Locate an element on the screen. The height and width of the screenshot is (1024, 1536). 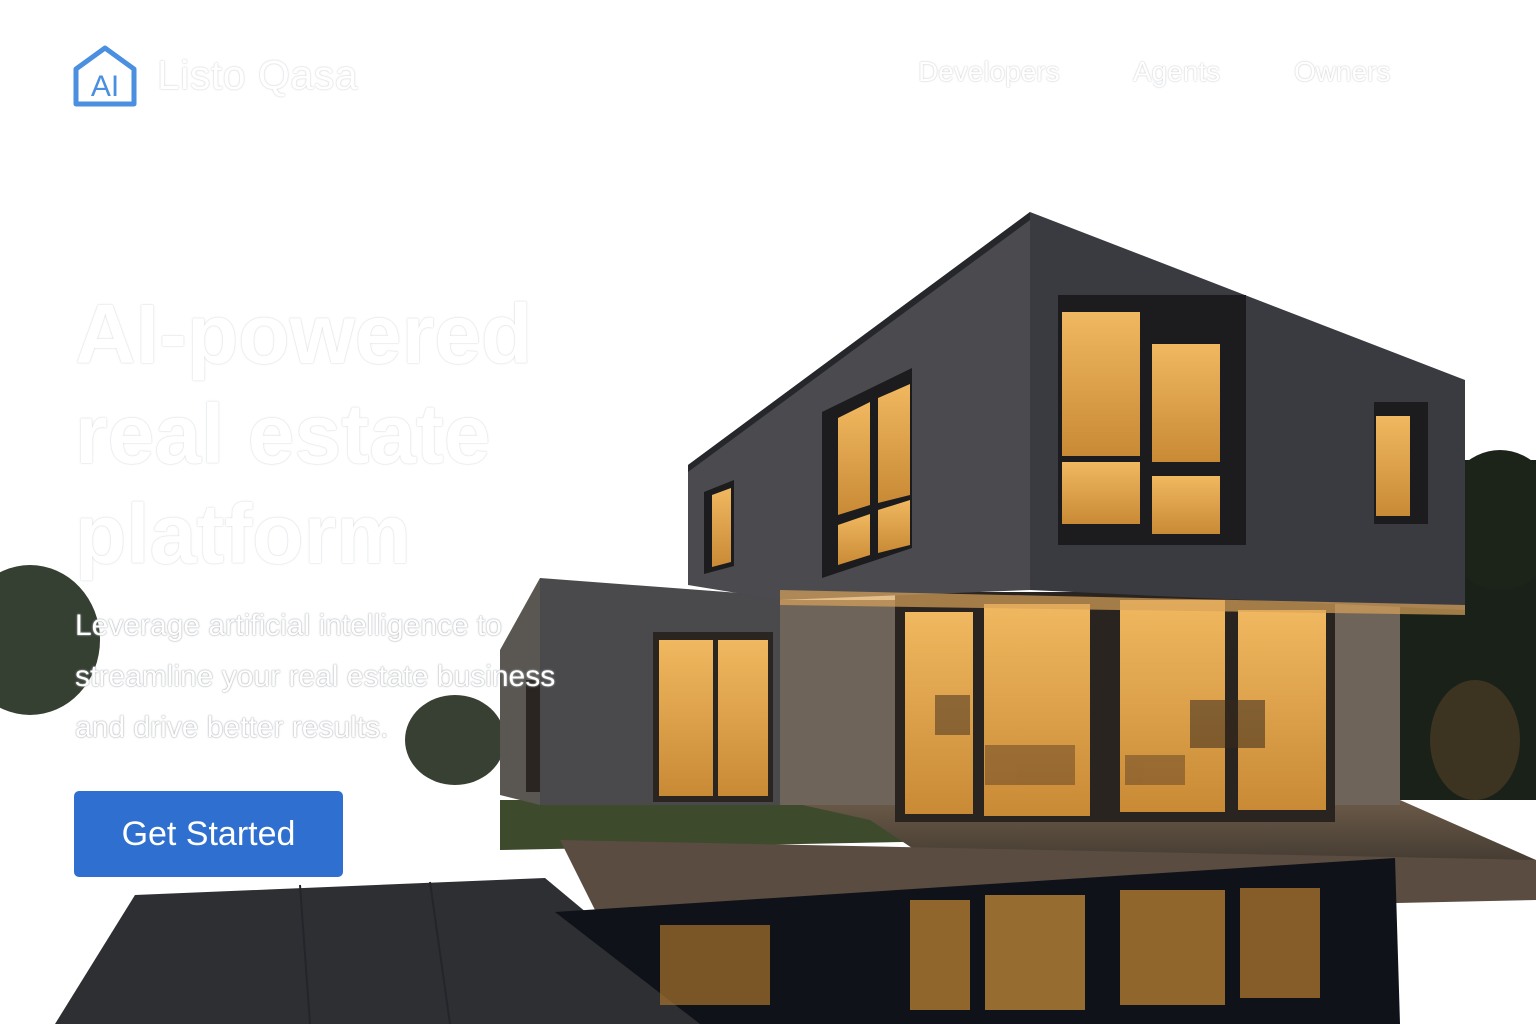
window-upper-large is located at coordinates (1152, 420).